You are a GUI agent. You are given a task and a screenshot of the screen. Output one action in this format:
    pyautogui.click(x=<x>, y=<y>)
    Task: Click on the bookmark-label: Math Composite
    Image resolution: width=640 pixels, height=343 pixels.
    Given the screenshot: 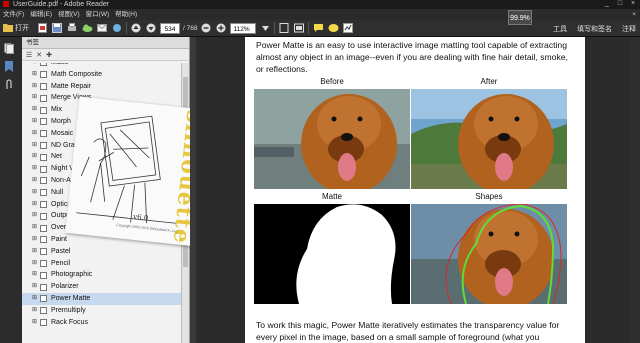 What is the action you would take?
    pyautogui.click(x=76, y=74)
    